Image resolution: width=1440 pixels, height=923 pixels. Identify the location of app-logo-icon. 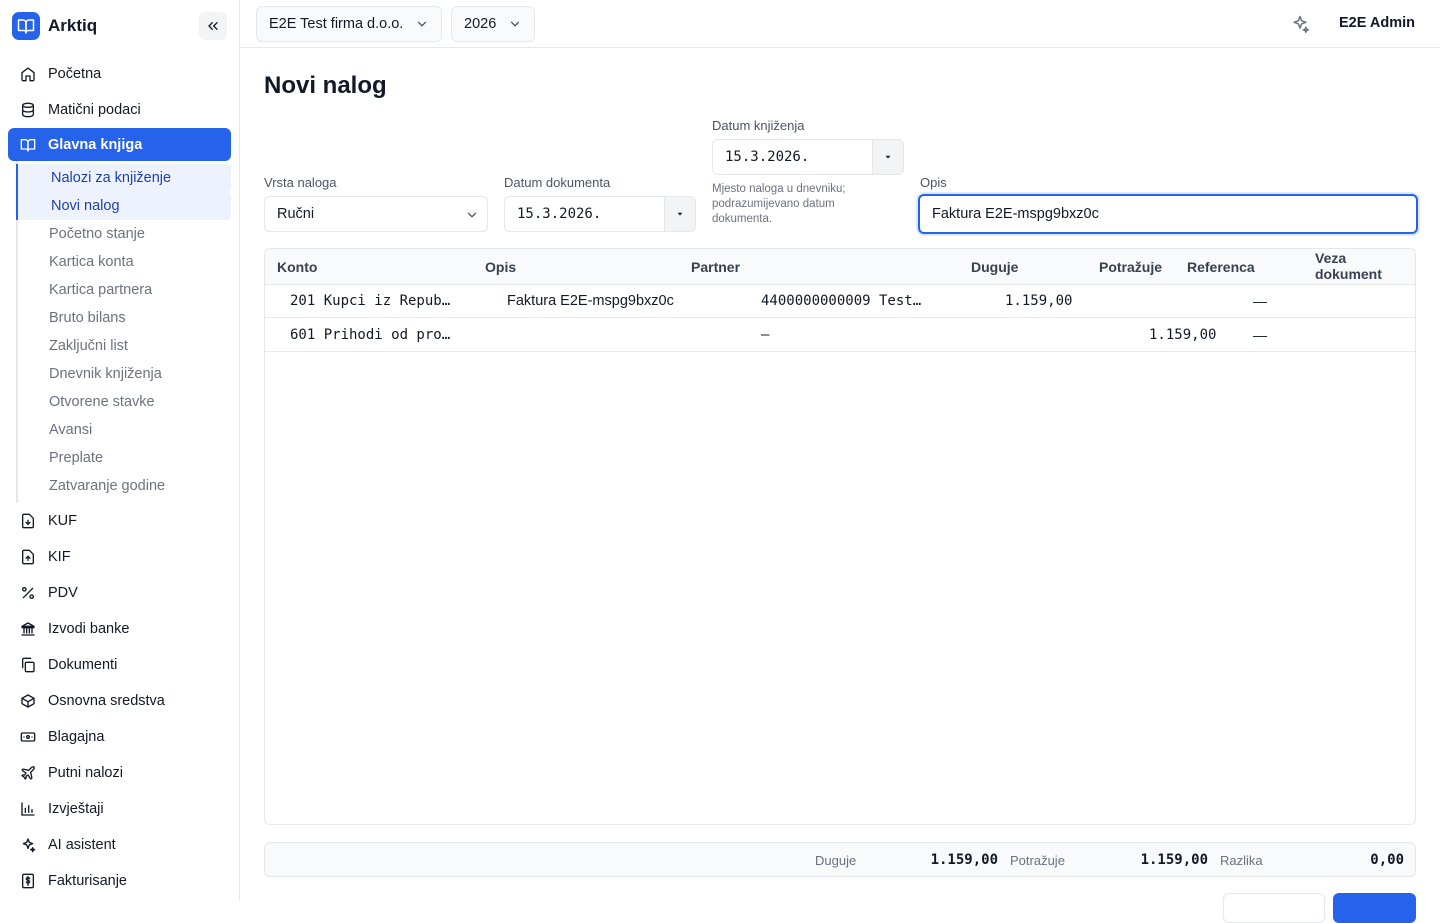
(26, 26).